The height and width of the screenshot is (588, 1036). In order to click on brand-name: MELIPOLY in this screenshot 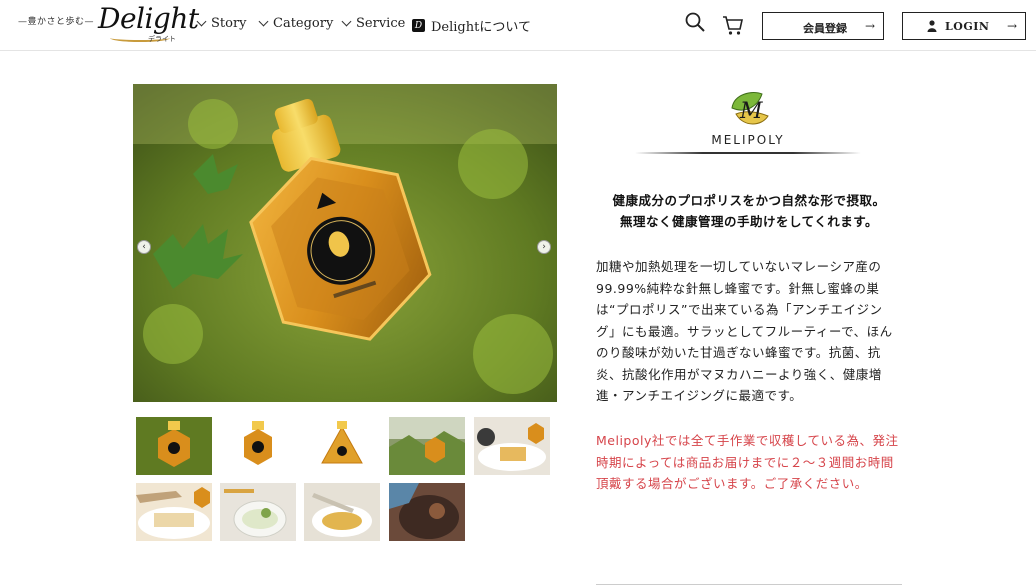, I will do `click(748, 140)`.